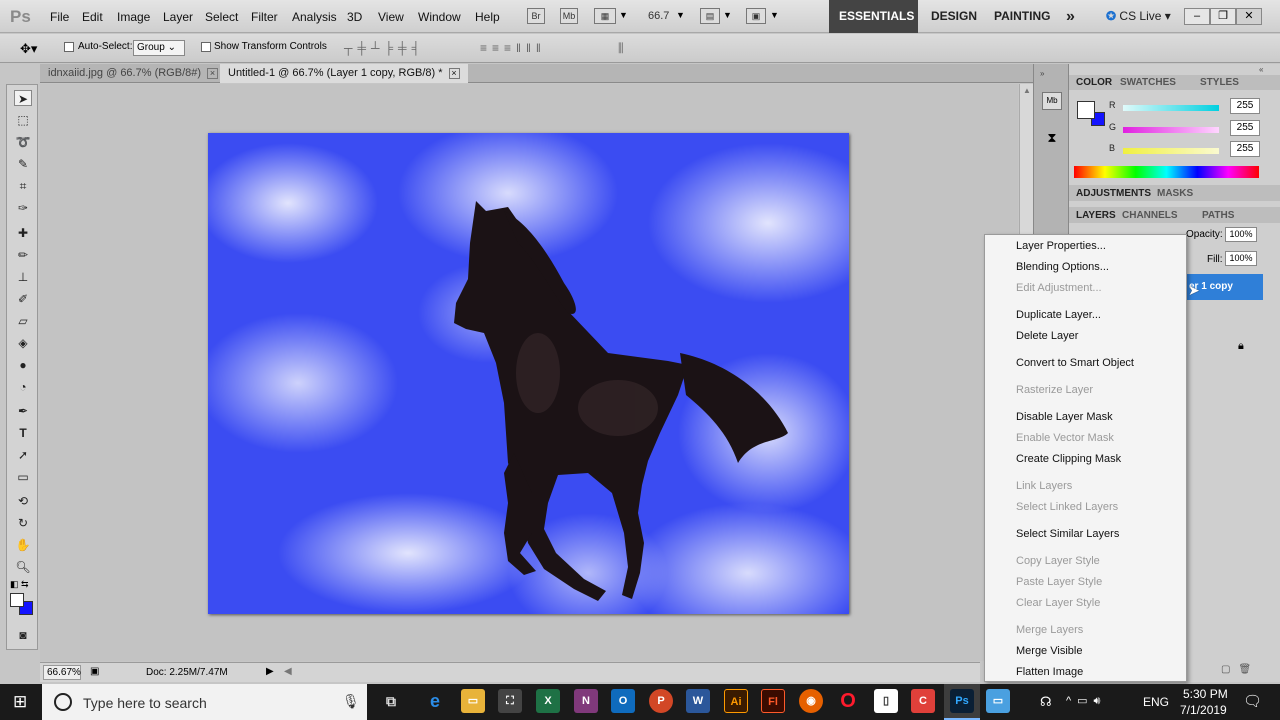 Image resolution: width=1280 pixels, height=720 pixels. I want to click on collapse-dock-icon: », so click(1042, 73).